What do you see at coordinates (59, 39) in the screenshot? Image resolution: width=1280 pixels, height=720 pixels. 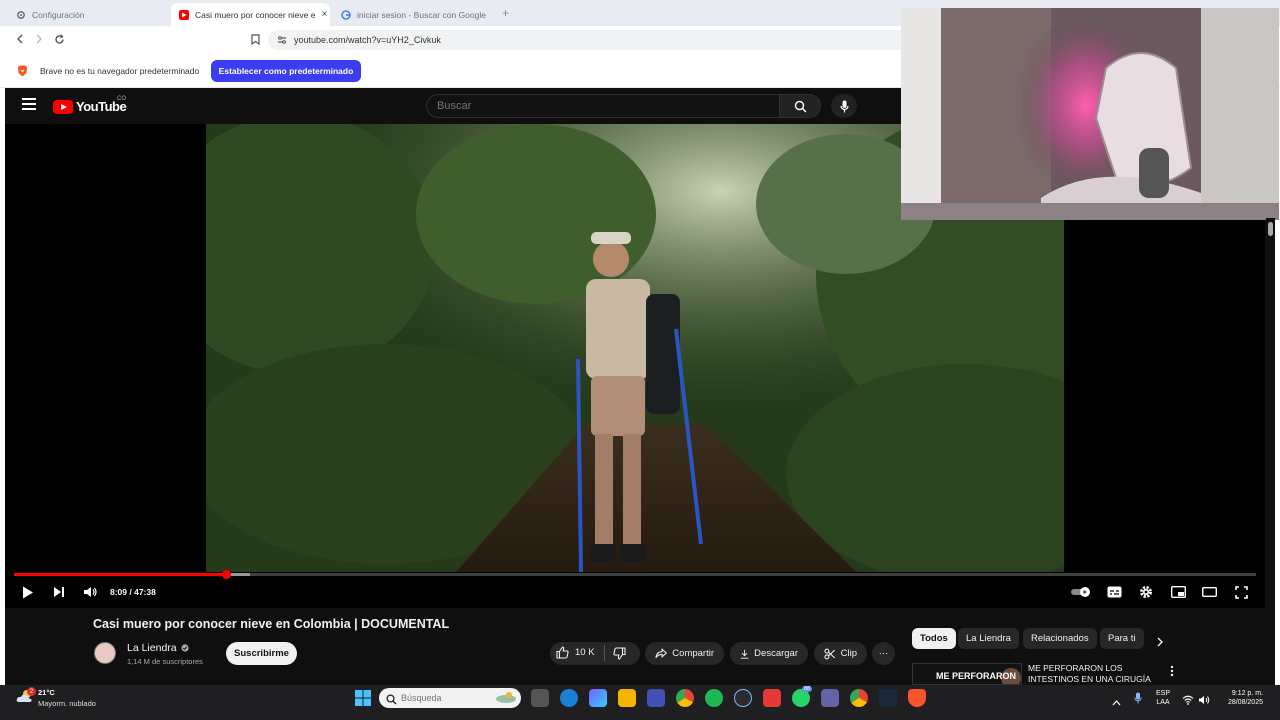 I see `reload-button` at bounding box center [59, 39].